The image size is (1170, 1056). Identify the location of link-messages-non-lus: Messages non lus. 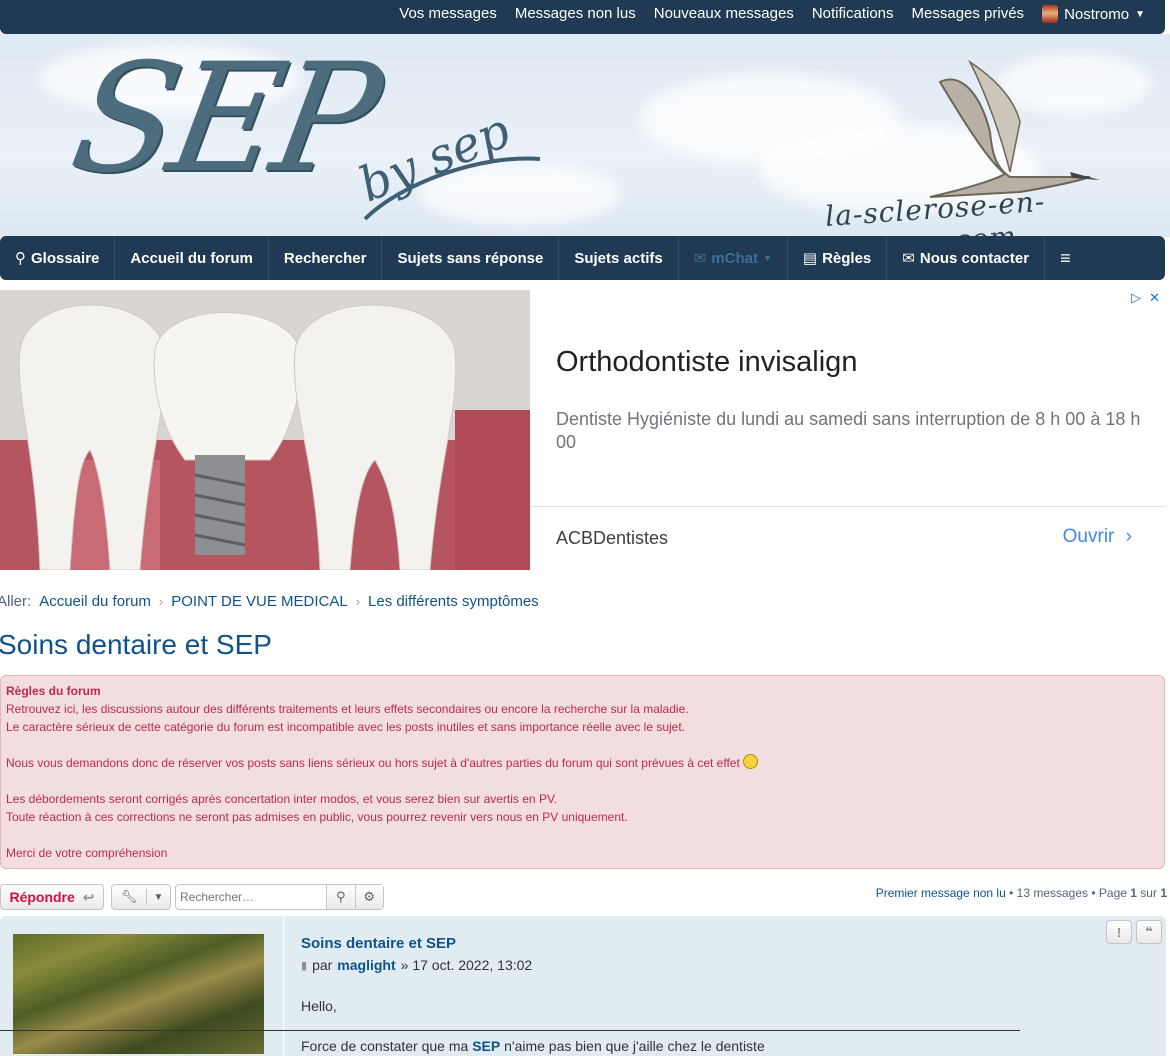
(575, 14).